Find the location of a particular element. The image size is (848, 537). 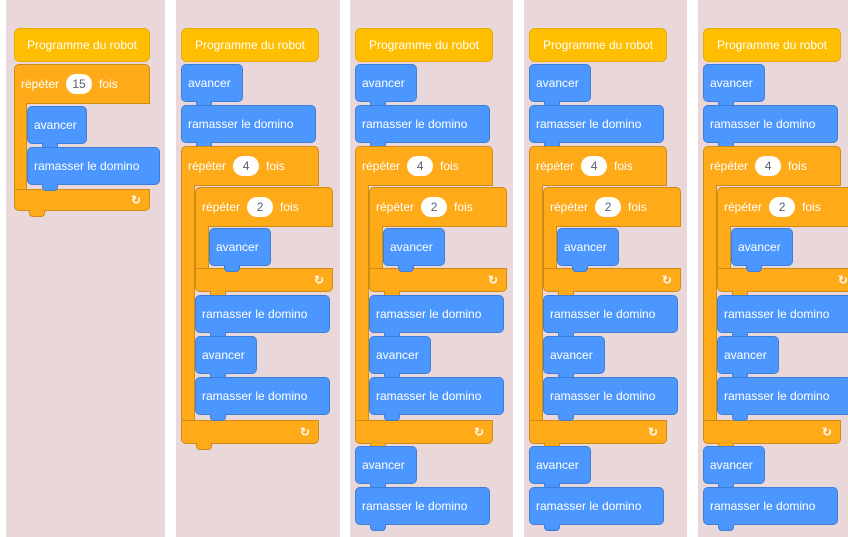

repeat-count-input: 15 is located at coordinates (79, 84).